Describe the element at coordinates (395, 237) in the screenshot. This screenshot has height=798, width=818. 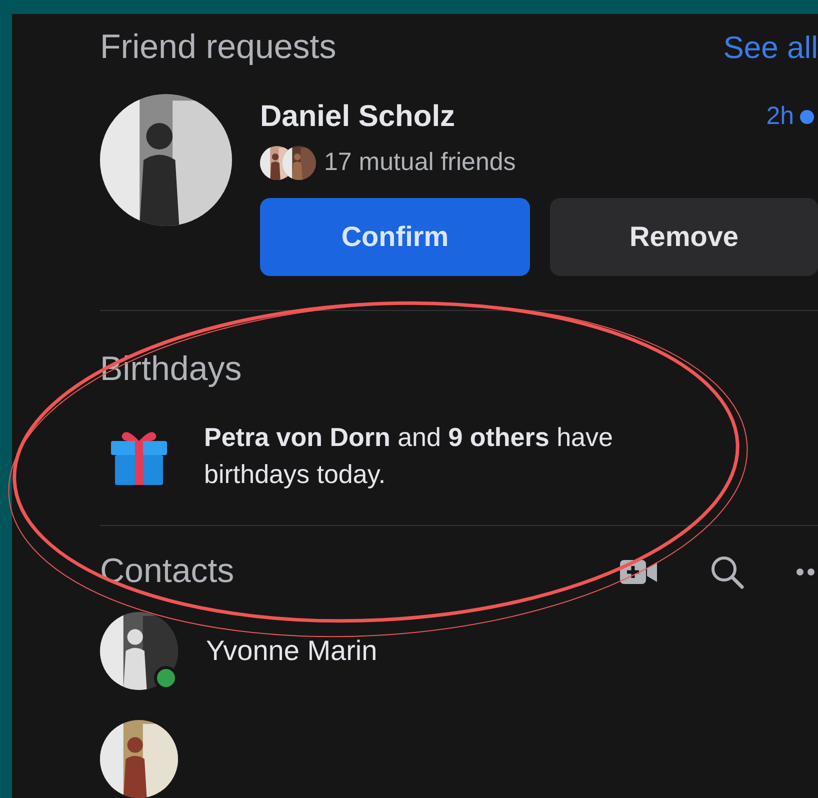
I see `confirm-button: Confirm` at that location.